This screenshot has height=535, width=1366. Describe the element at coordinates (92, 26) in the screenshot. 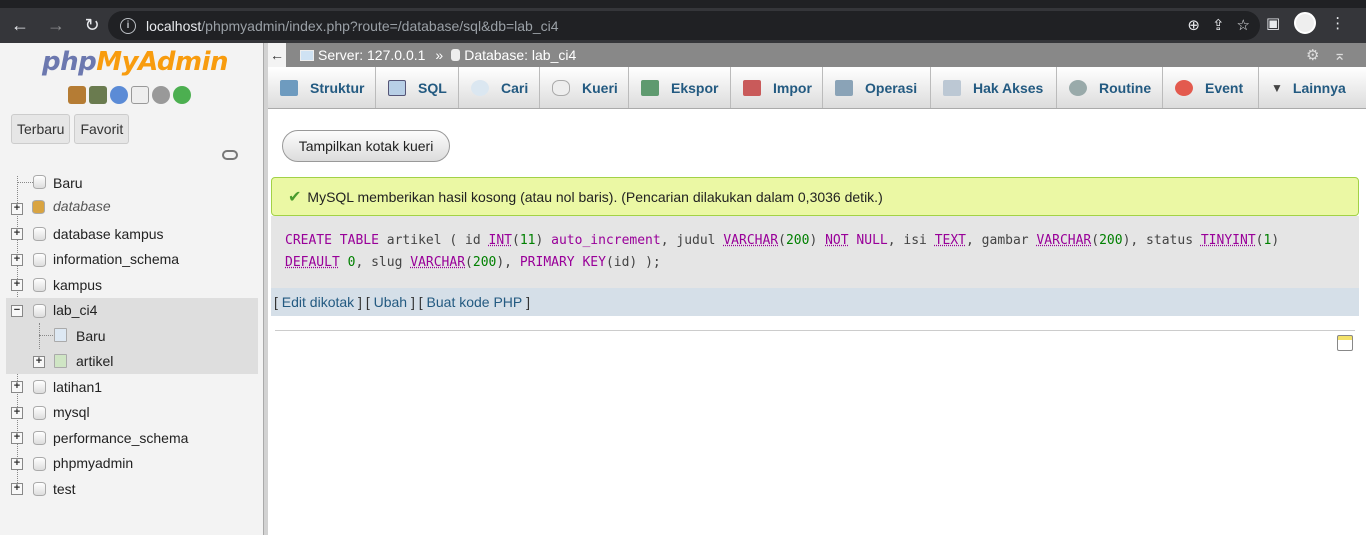

I see `reload-button: ↻` at that location.